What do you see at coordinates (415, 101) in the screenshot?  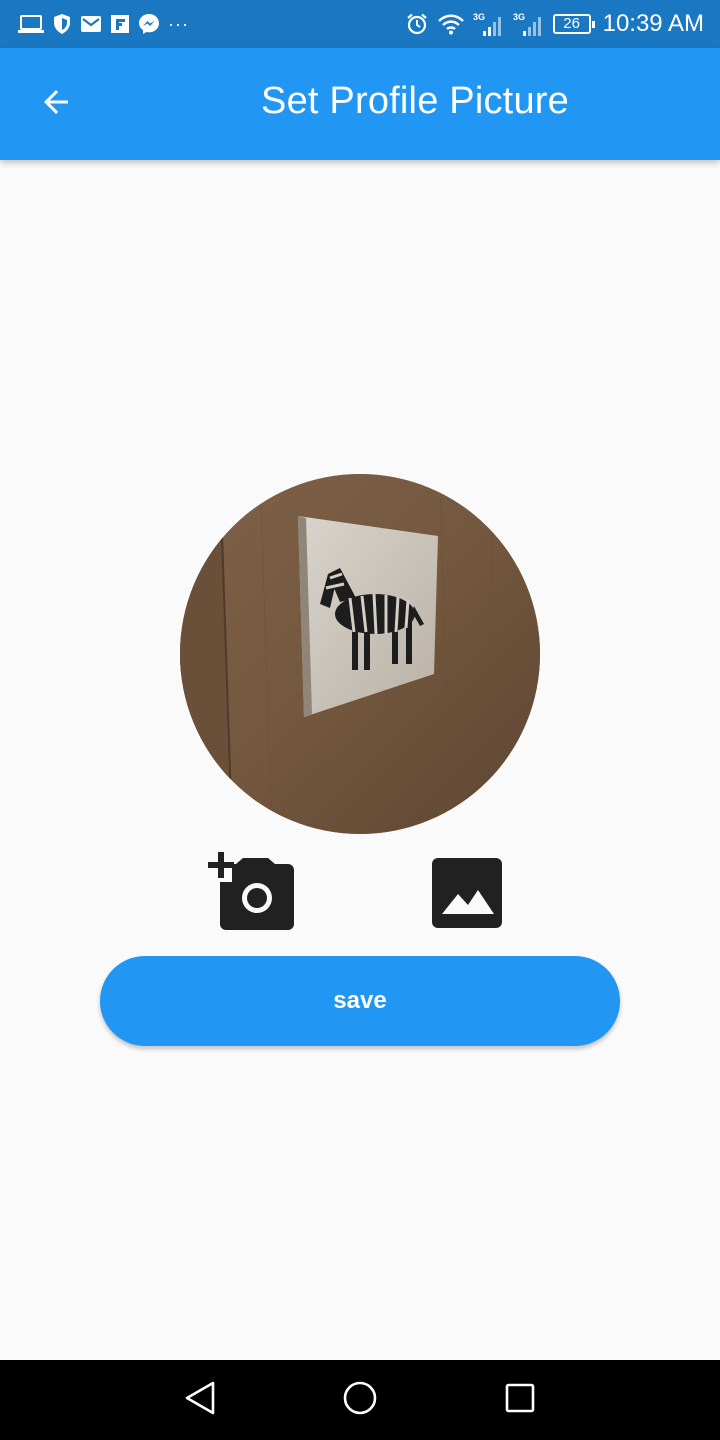 I see `page-title: Set Profile Picture` at bounding box center [415, 101].